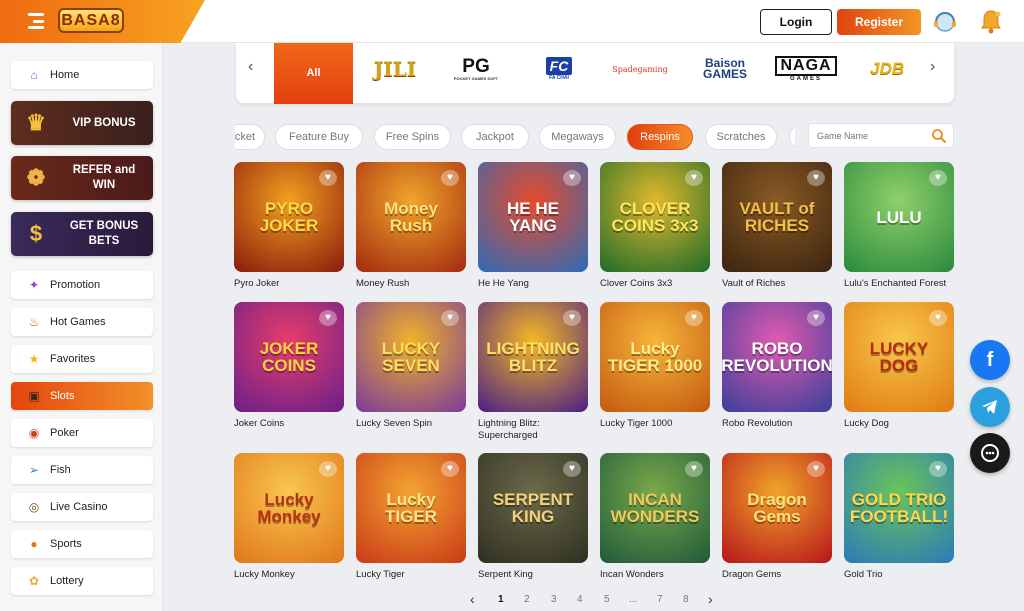  I want to click on game-name: Incan Wonders, so click(657, 575).